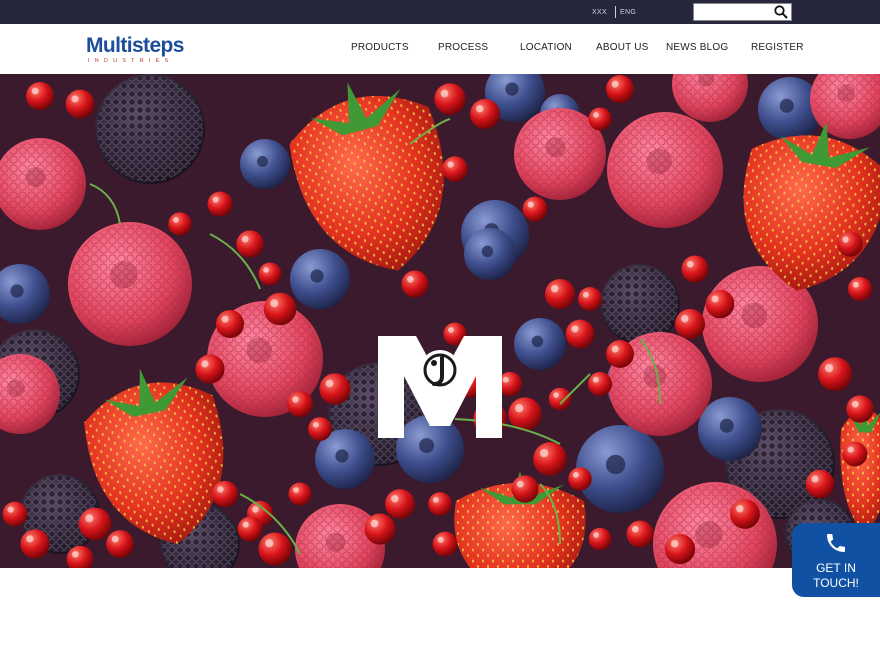  I want to click on nav-location: LOCATION, so click(546, 47).